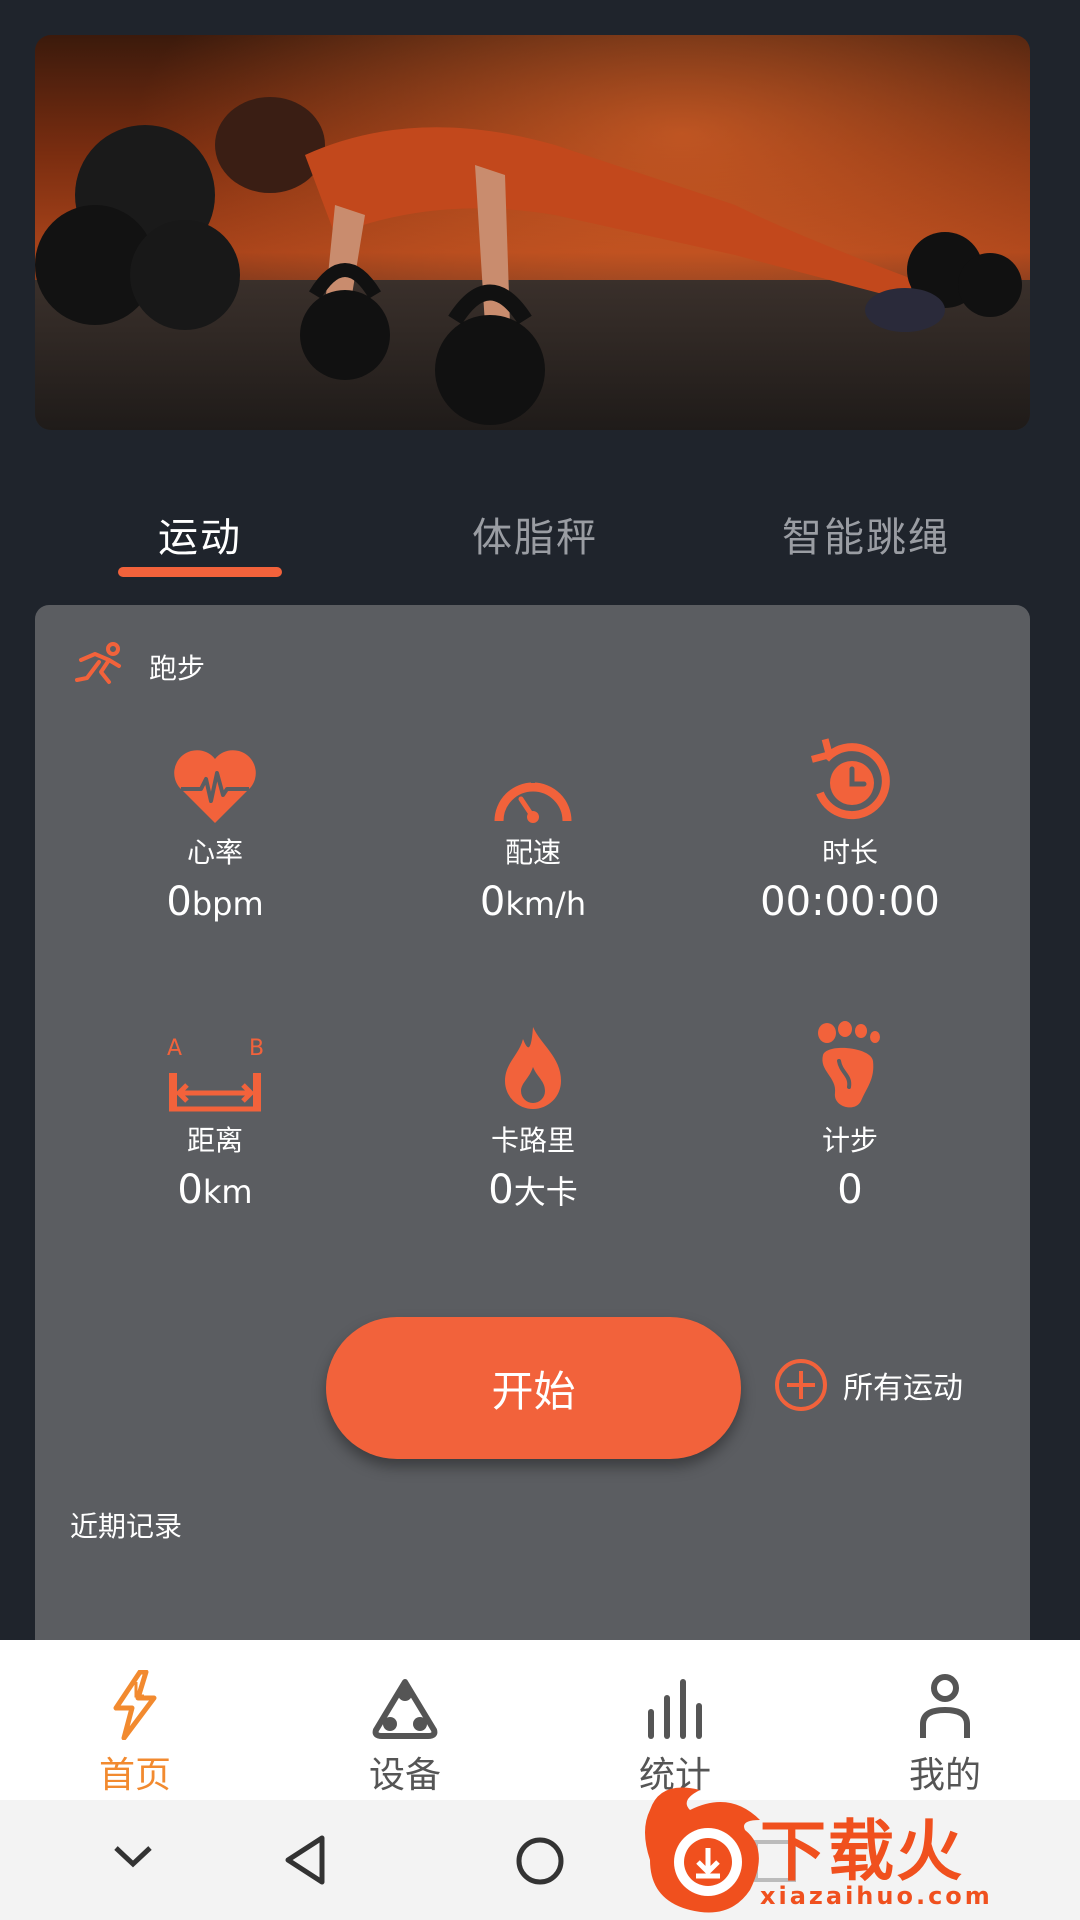  What do you see at coordinates (801, 1385) in the screenshot?
I see `add-circle-icon` at bounding box center [801, 1385].